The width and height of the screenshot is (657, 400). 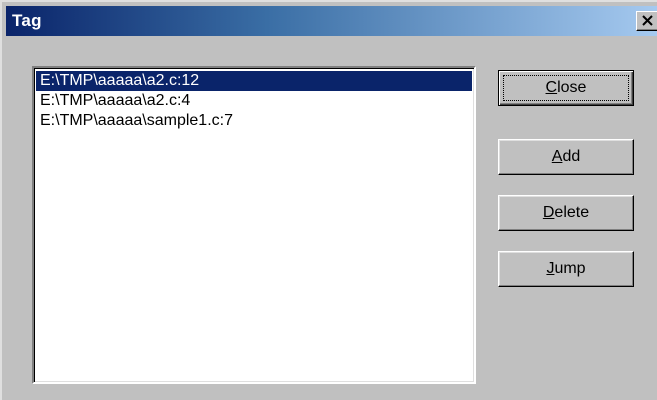 I want to click on add-button-label: Add, so click(x=566, y=156).